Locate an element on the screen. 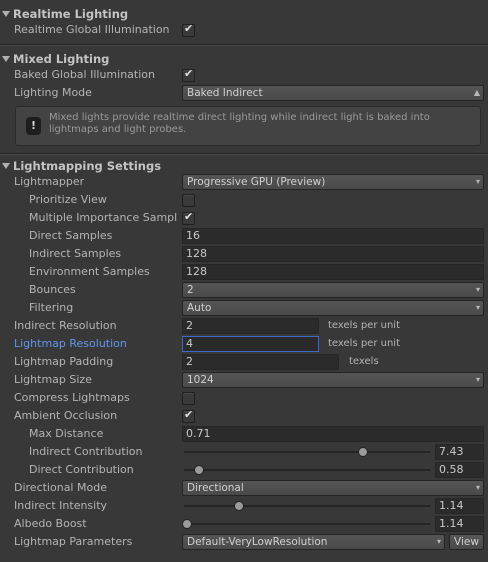 The width and height of the screenshot is (488, 562). baked-gi-label: Baked Global Illumination is located at coordinates (84, 74).